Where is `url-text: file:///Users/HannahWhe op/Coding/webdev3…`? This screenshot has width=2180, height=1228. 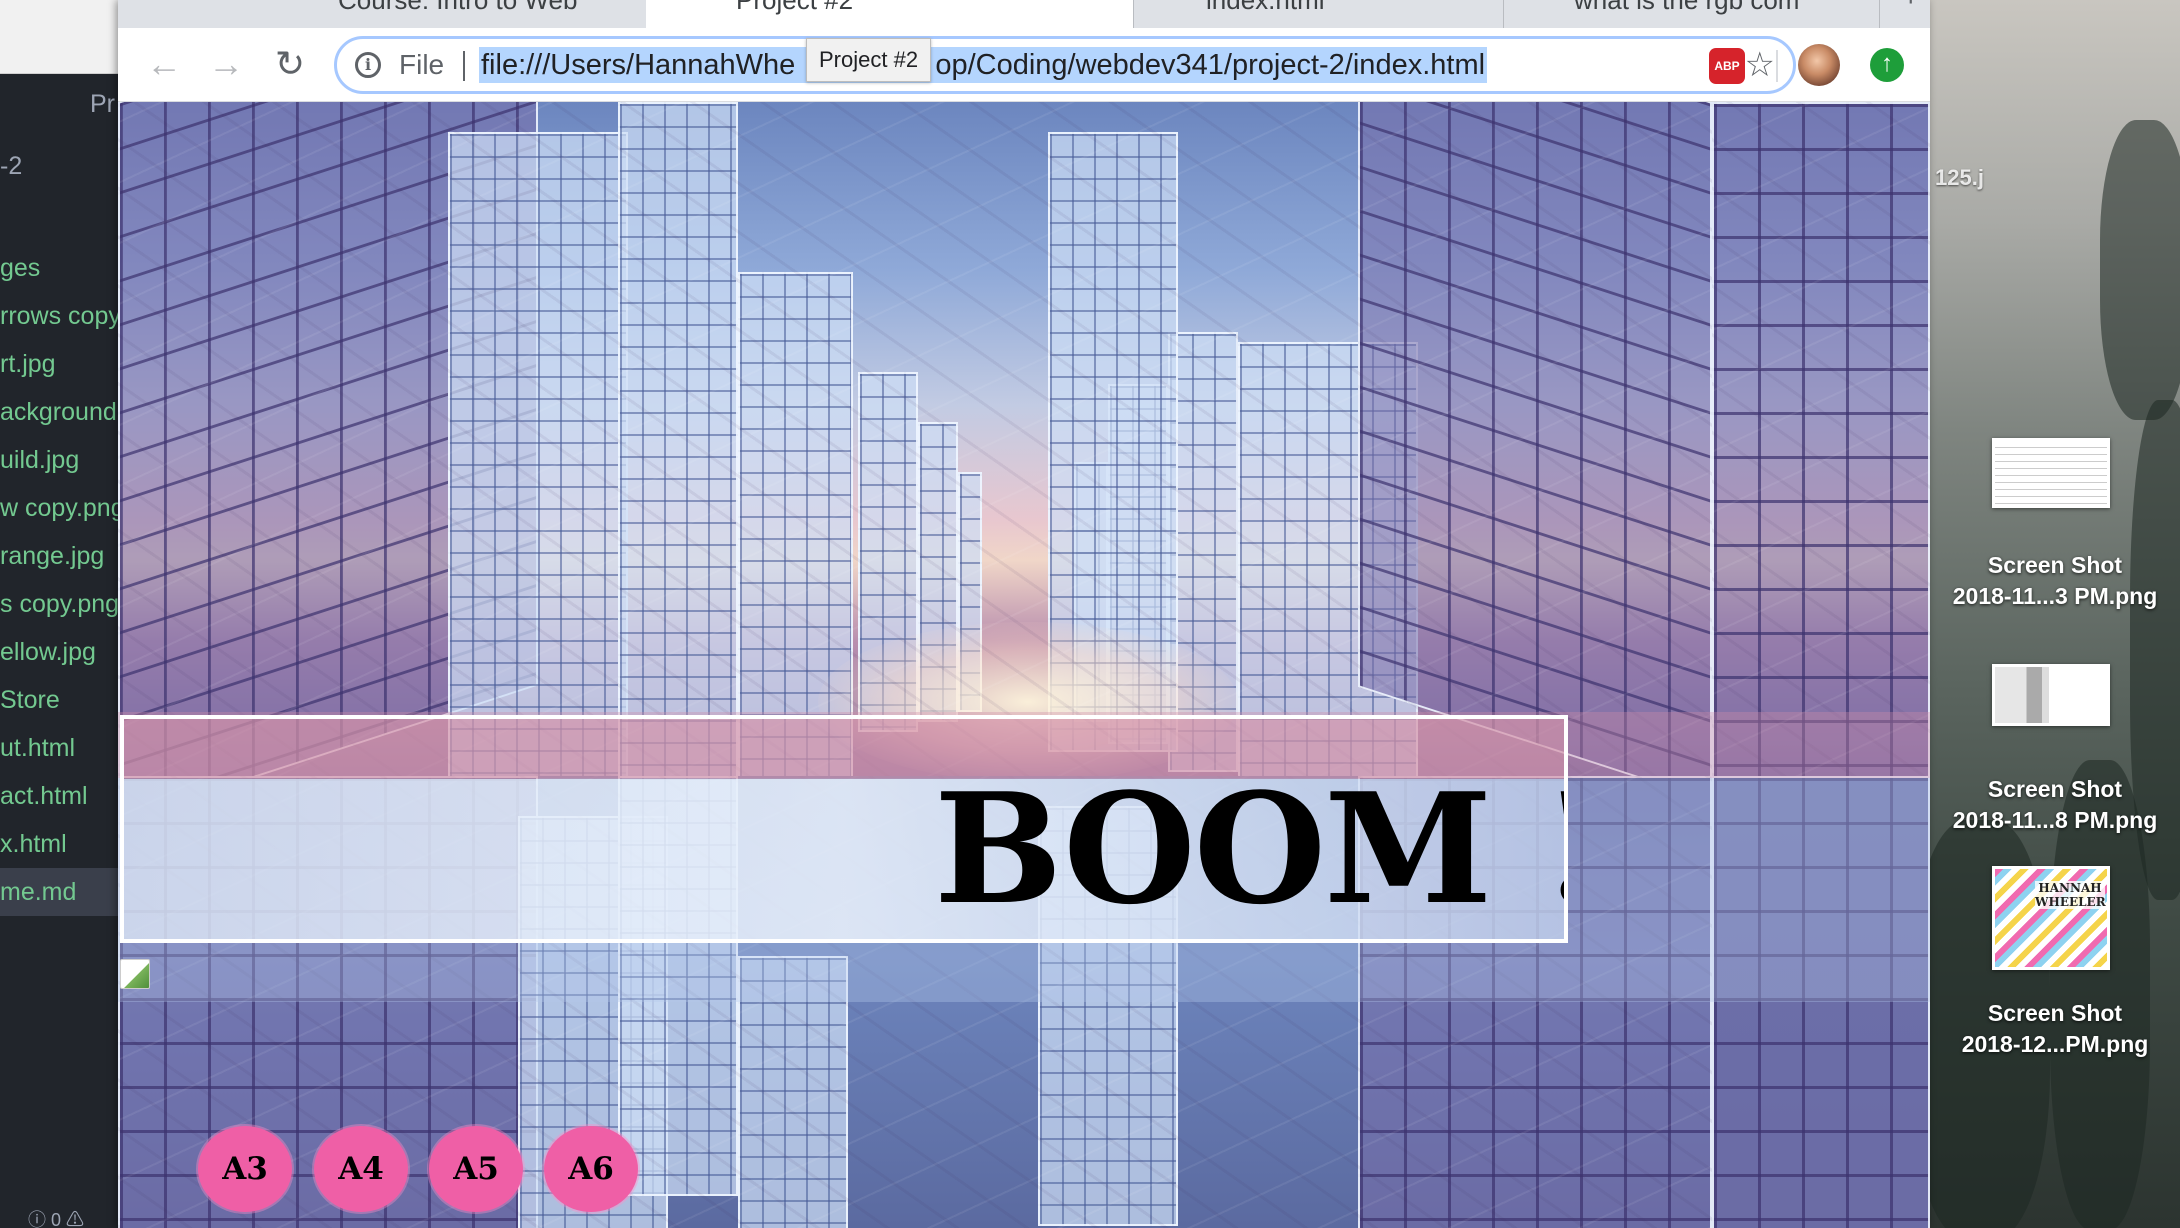 url-text: file:///Users/HannahWhe op/Coding/webdev3… is located at coordinates (983, 65).